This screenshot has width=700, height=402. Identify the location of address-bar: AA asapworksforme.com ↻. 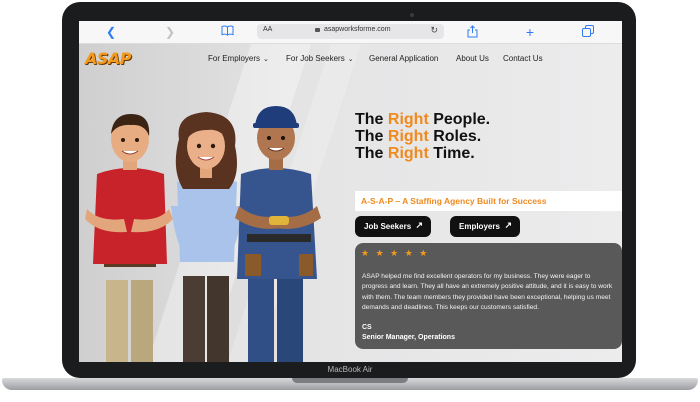
(350, 31).